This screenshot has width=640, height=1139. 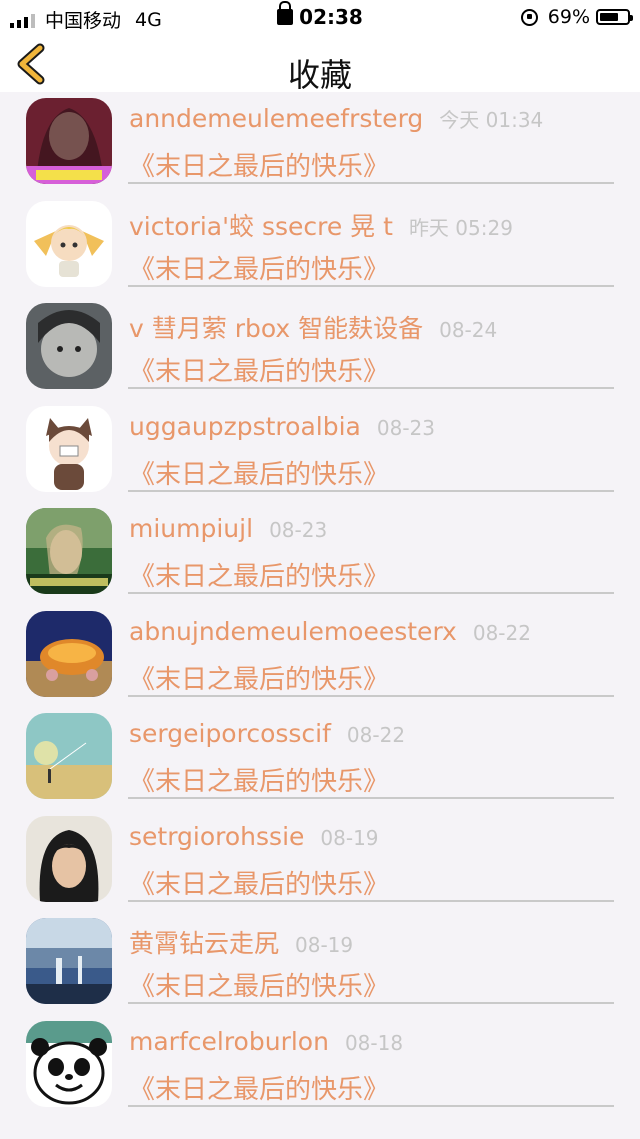 What do you see at coordinates (229, 1041) in the screenshot?
I see `user-name: marfcelroburlon` at bounding box center [229, 1041].